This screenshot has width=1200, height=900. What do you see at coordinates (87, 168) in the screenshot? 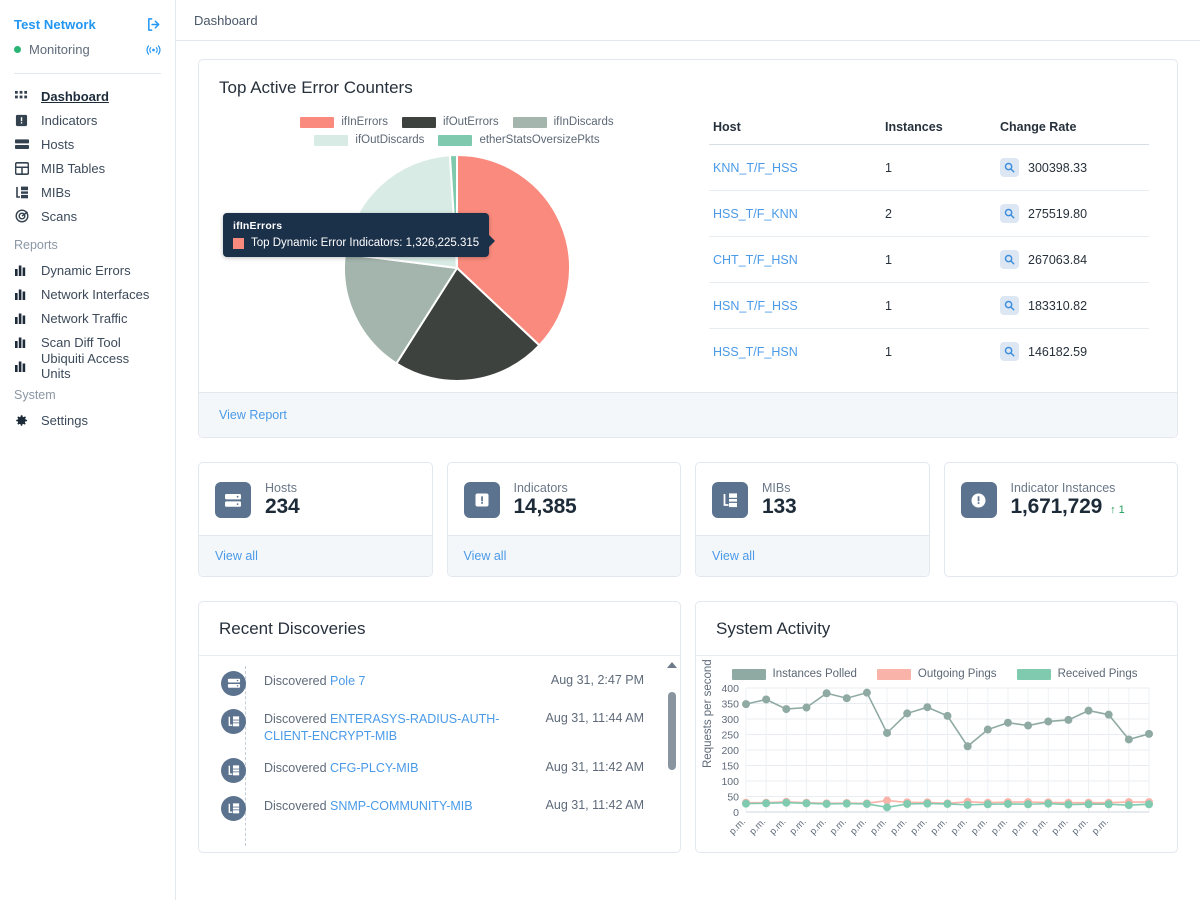
I see `sidebar-item-mib-tables: MIB Tables` at bounding box center [87, 168].